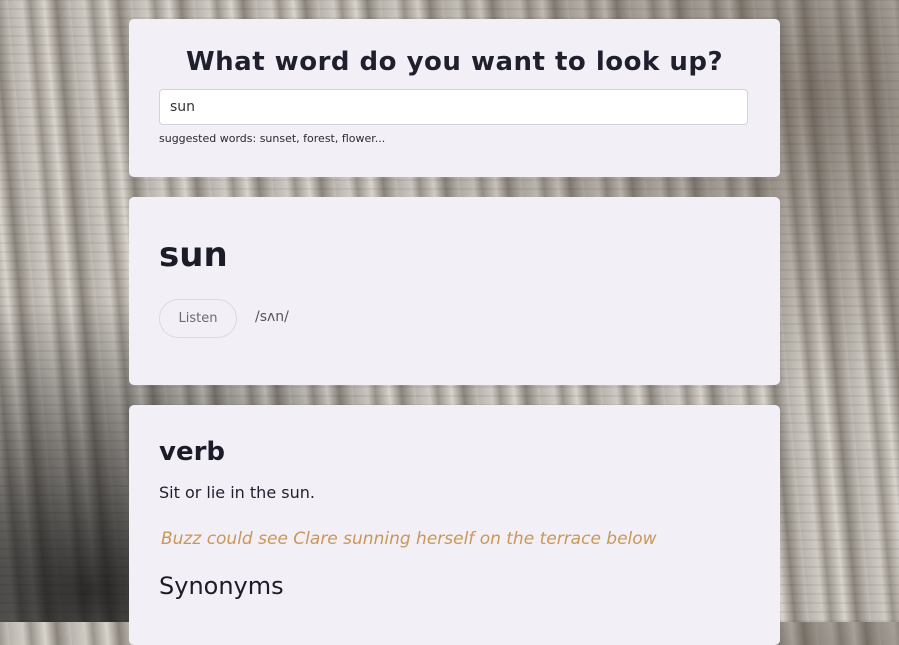 Image resolution: width=899 pixels, height=645 pixels. I want to click on search-input, so click(453, 107).